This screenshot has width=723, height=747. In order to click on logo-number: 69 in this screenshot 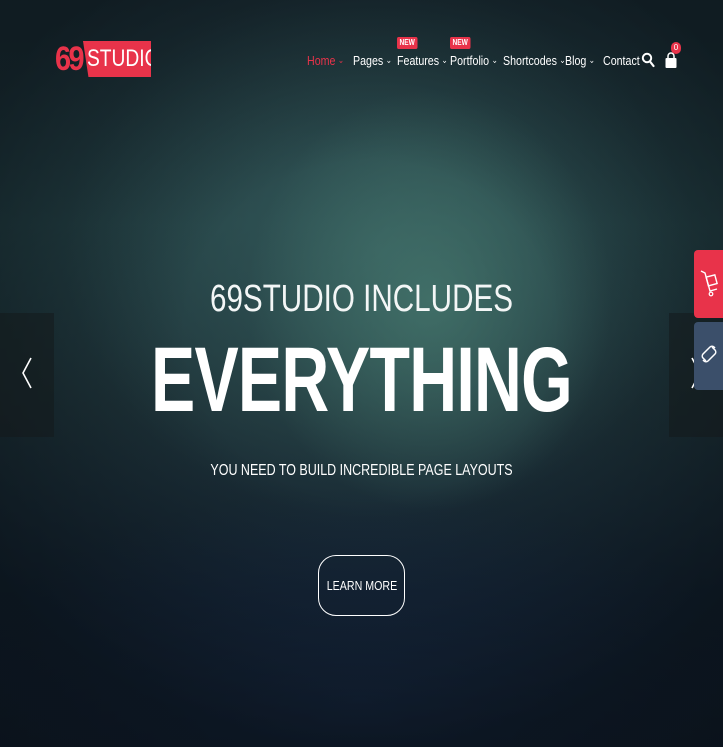, I will do `click(70, 59)`.